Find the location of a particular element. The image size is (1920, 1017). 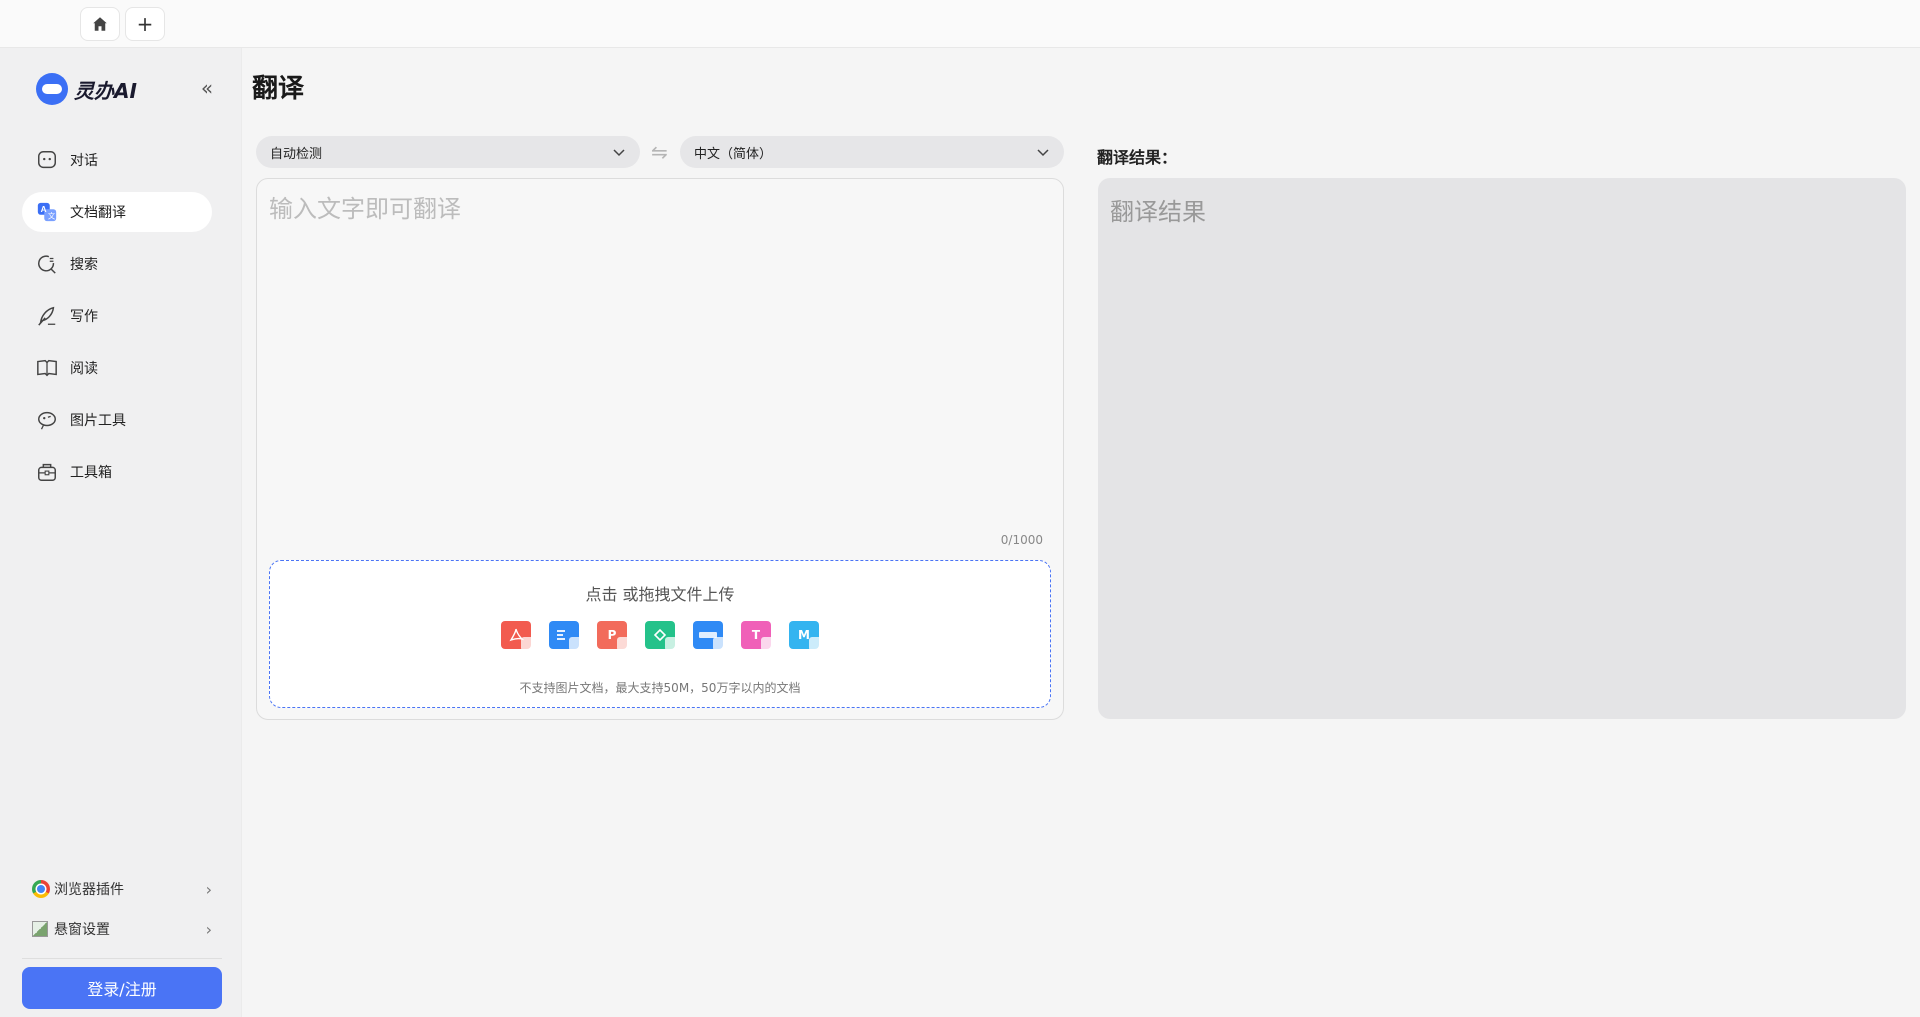

sidebar-item-reading: 阅读 is located at coordinates (117, 368).